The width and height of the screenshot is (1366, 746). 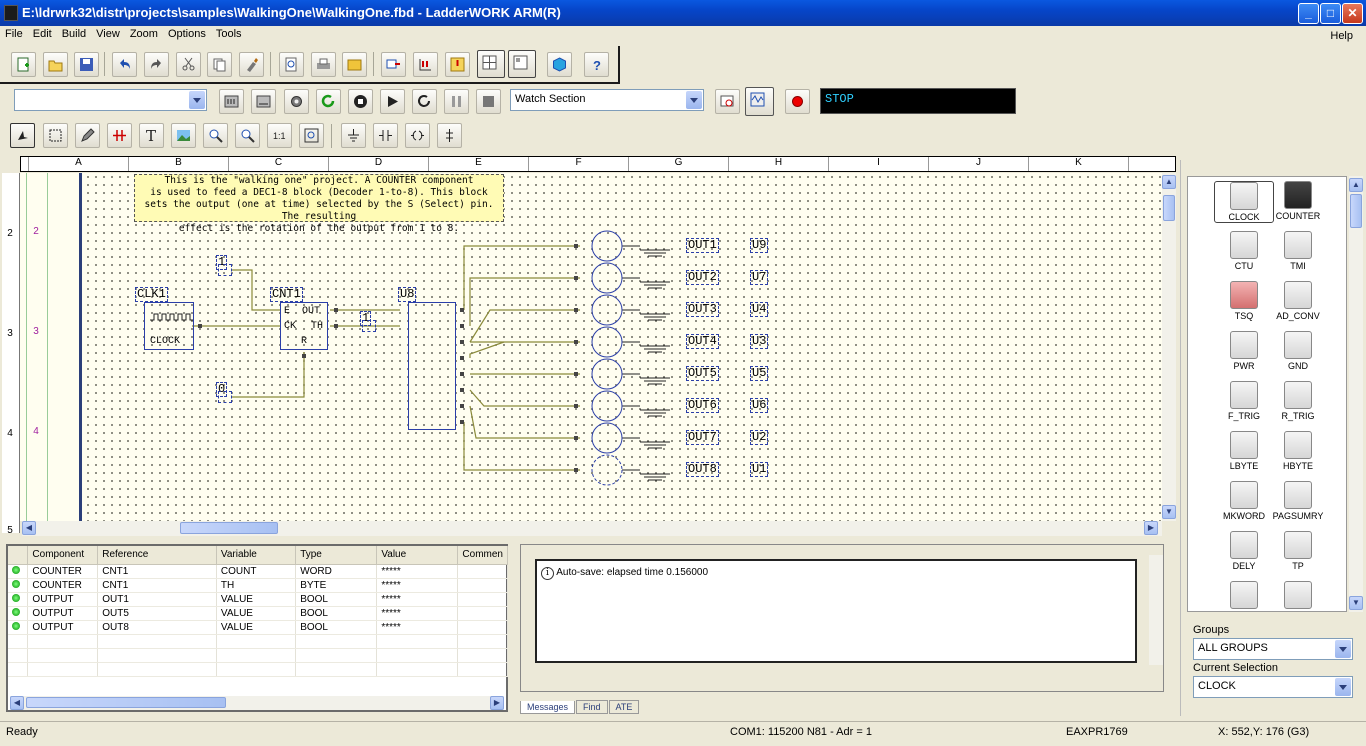 What do you see at coordinates (1298, 351) in the screenshot?
I see `palette-item-gnd: GND` at bounding box center [1298, 351].